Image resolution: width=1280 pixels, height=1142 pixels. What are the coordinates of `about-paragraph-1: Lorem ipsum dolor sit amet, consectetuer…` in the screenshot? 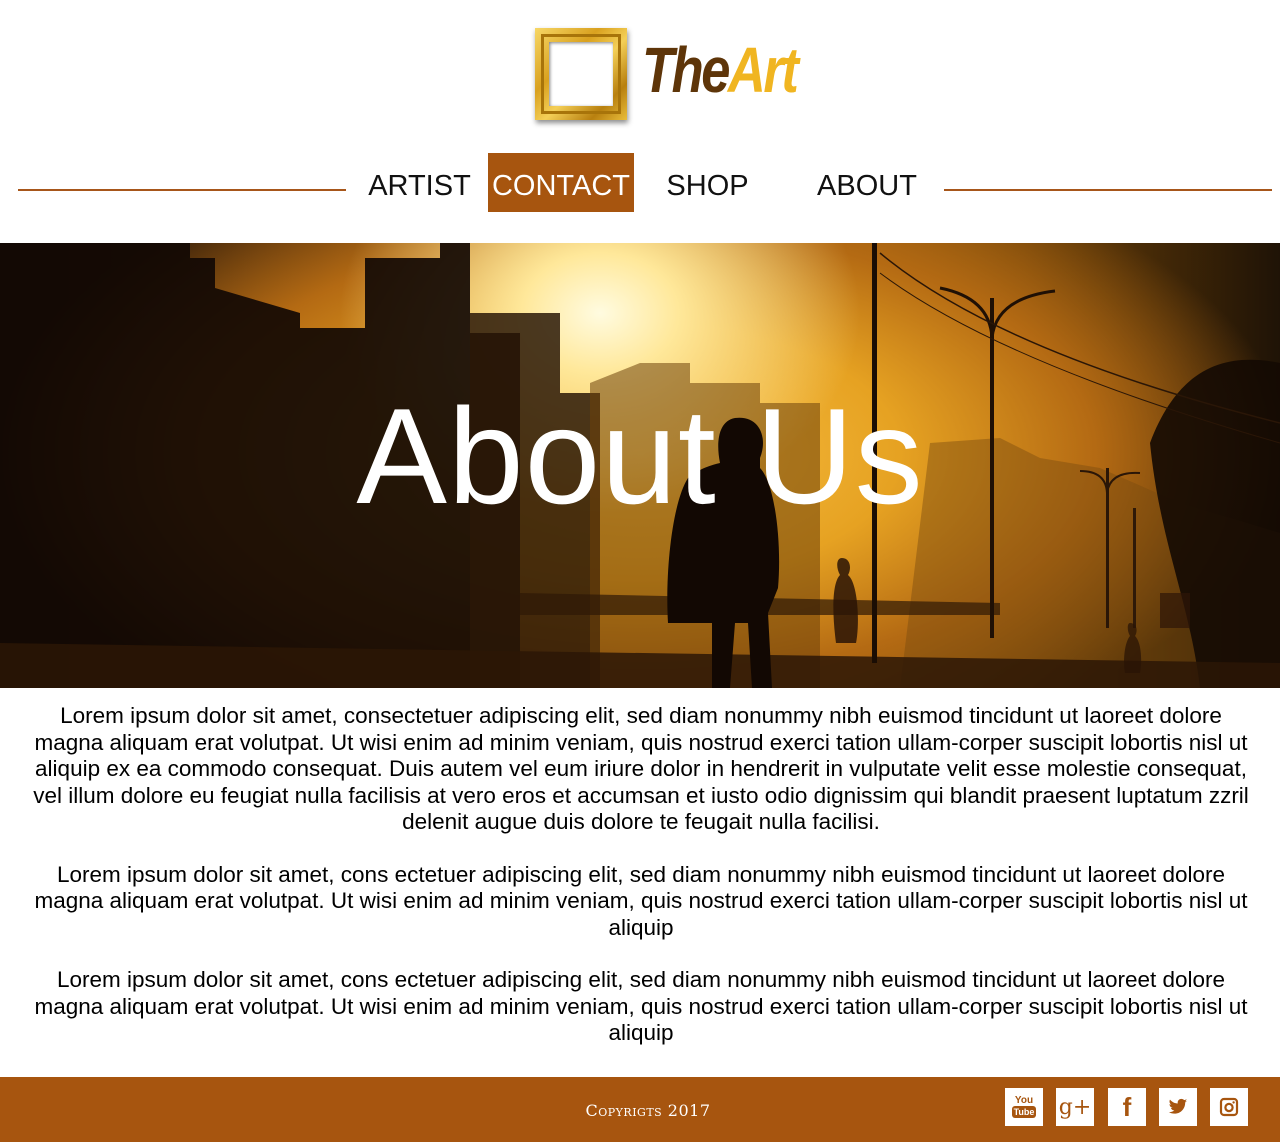 It's located at (641, 768).